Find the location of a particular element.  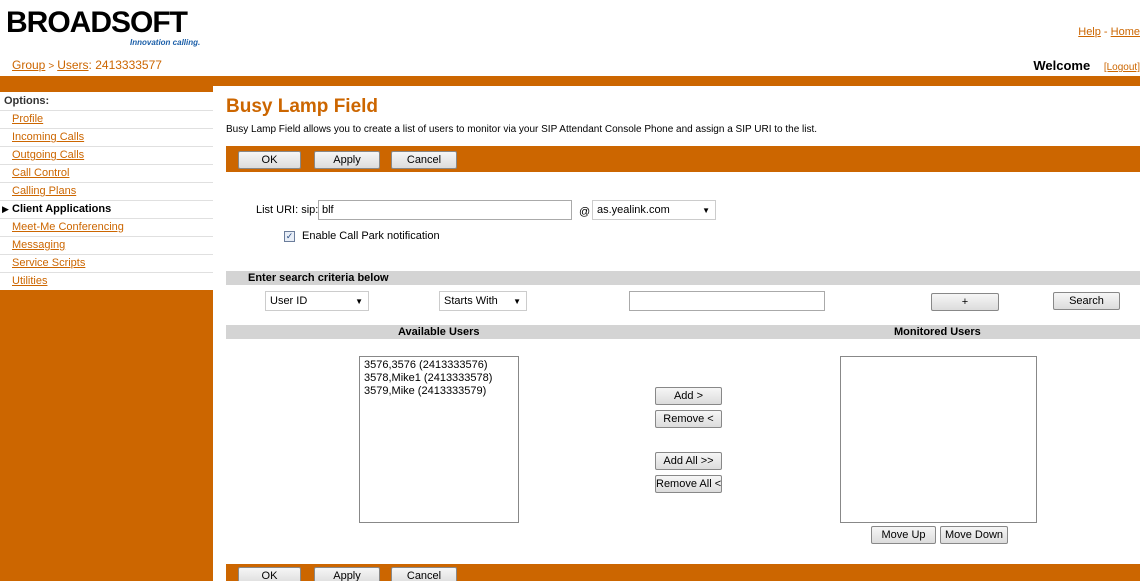

logo-text: BROADSOFT is located at coordinates (97, 22).